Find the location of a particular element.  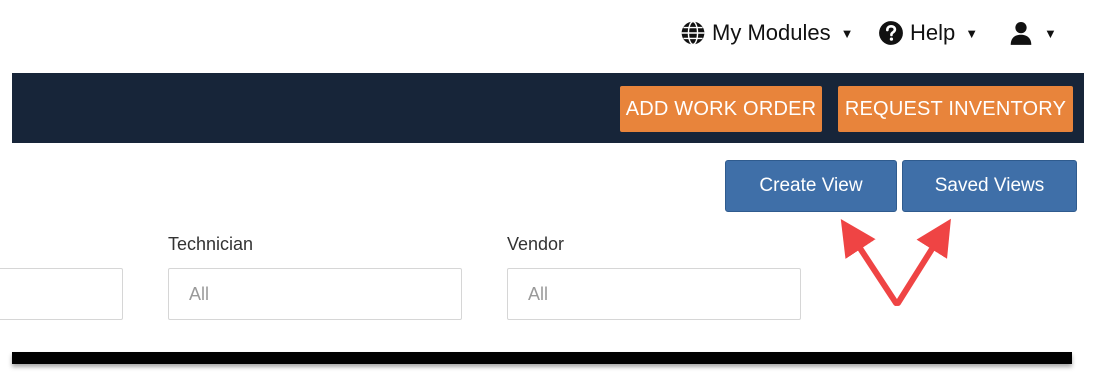

table-header-bar is located at coordinates (542, 358).